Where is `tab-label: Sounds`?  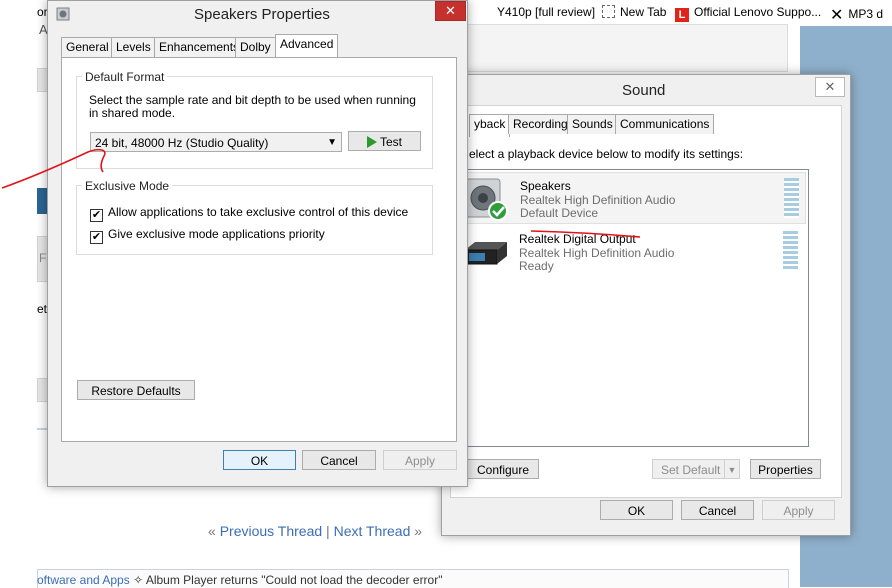 tab-label: Sounds is located at coordinates (592, 124).